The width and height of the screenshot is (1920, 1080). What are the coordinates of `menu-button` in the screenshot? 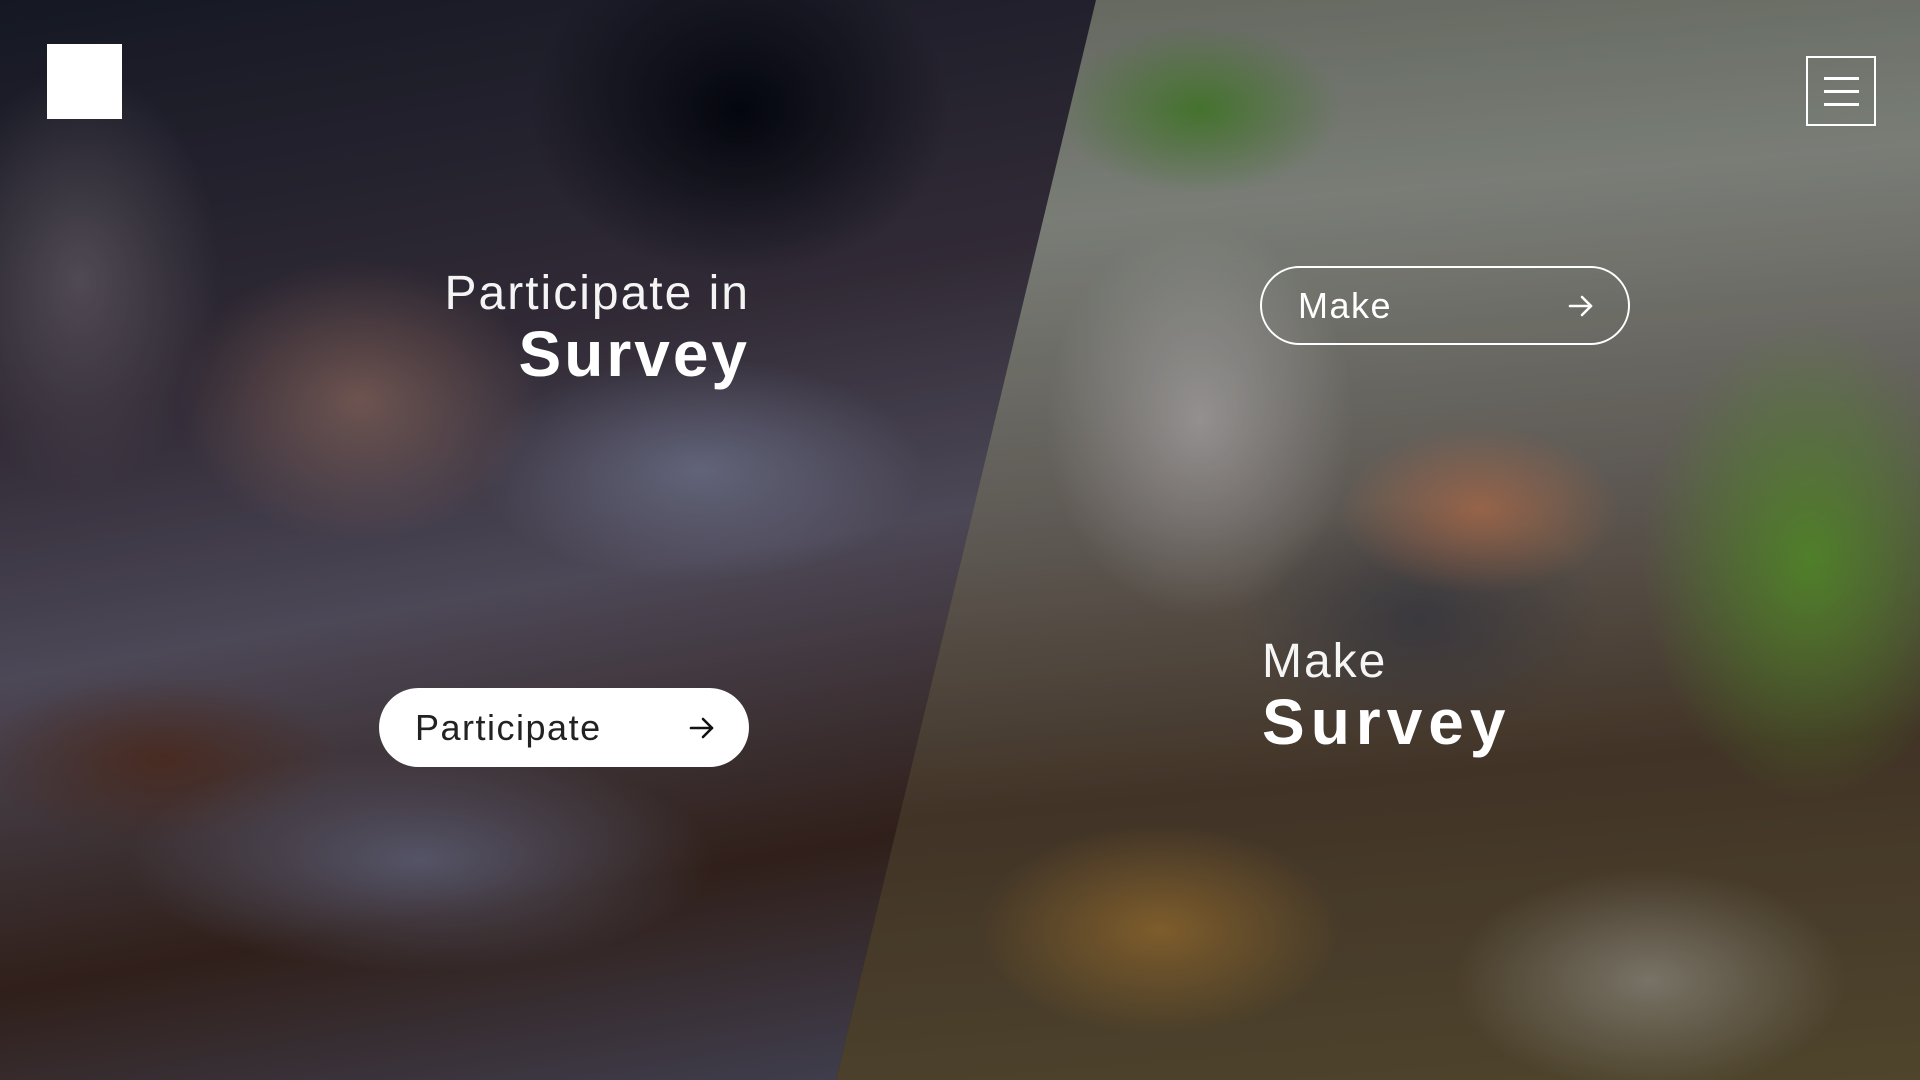 It's located at (1841, 91).